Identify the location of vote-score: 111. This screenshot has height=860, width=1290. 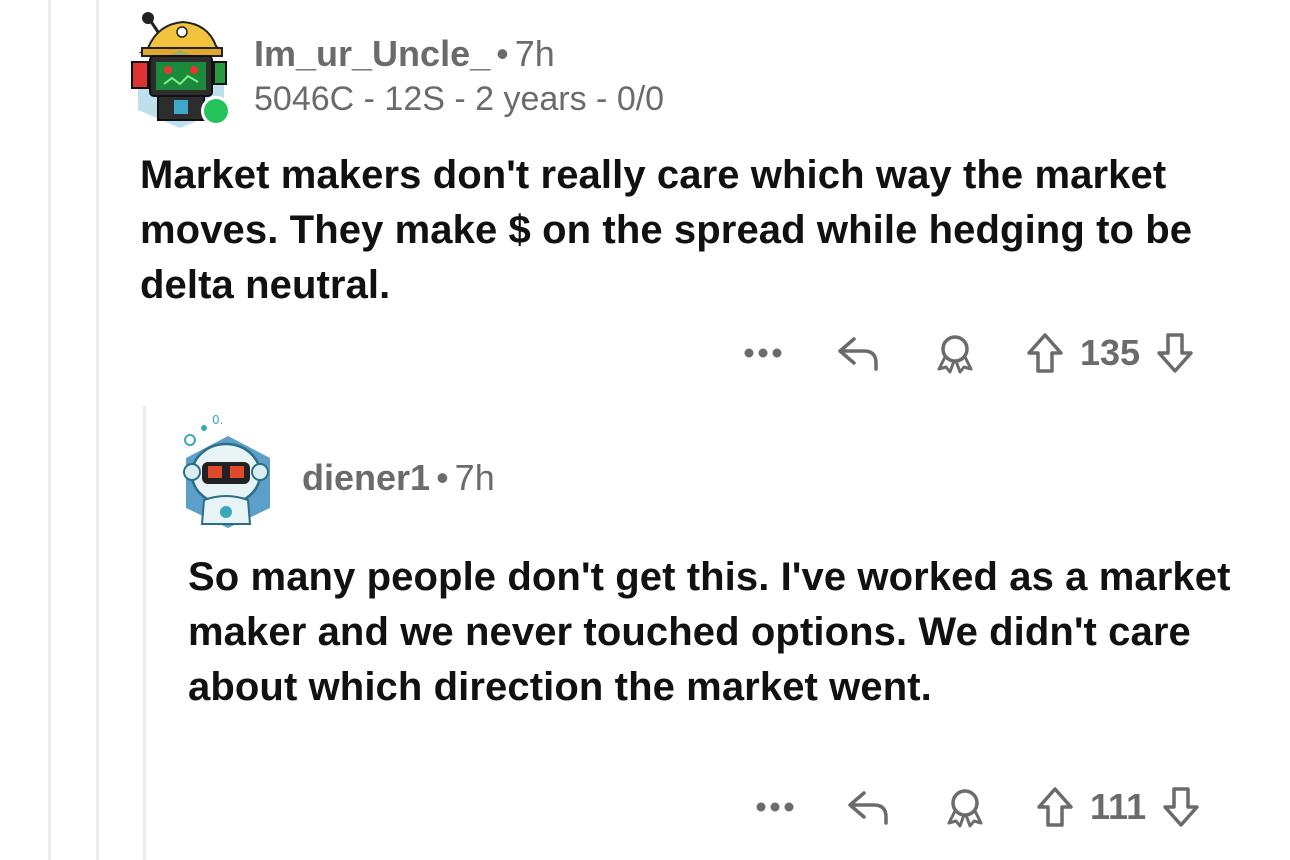
(1118, 806).